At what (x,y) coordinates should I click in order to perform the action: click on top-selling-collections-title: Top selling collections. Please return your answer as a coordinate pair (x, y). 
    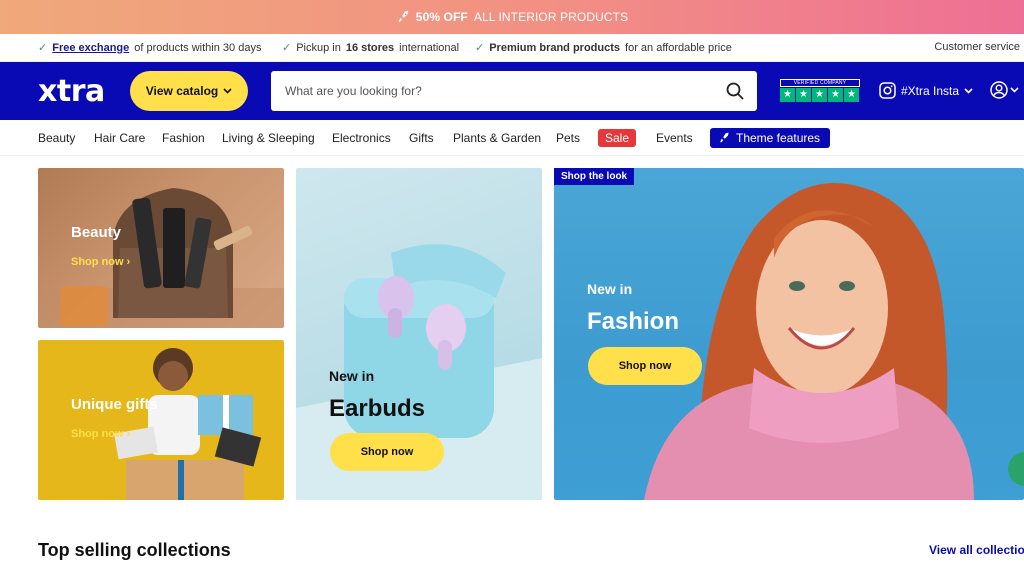
    Looking at the image, I should click on (134, 550).